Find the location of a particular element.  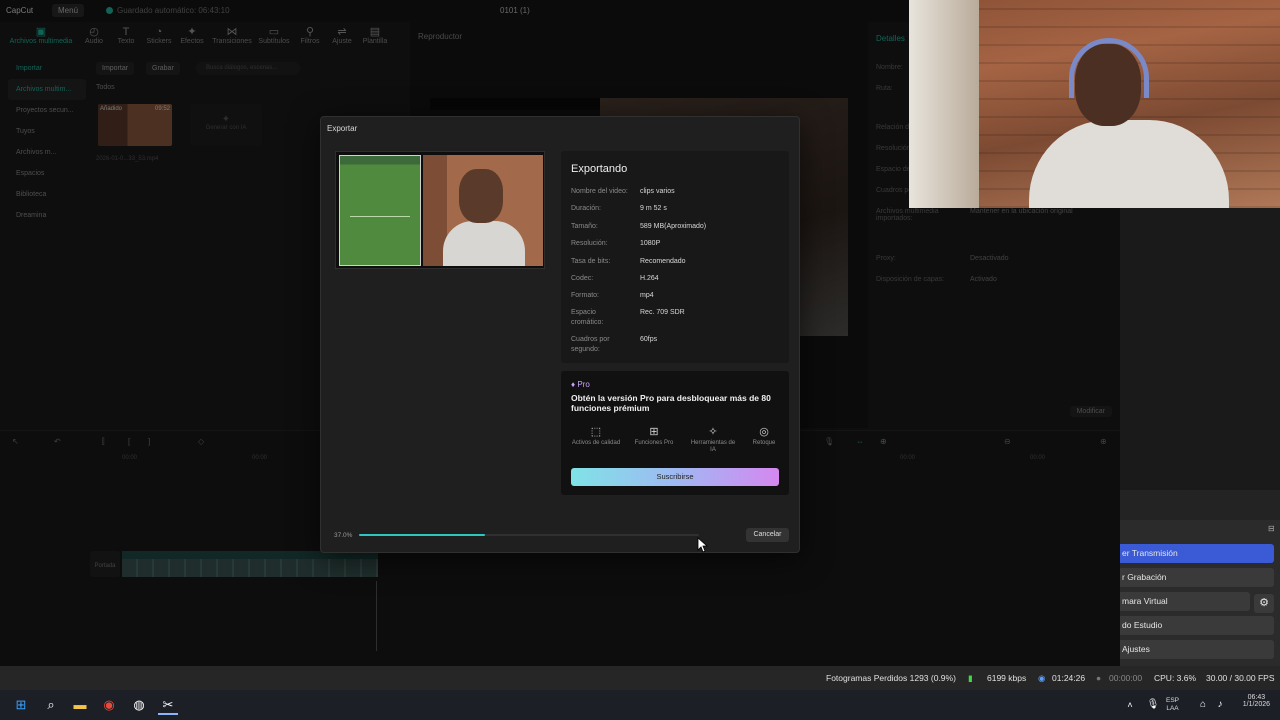

export-preview is located at coordinates (440, 210).